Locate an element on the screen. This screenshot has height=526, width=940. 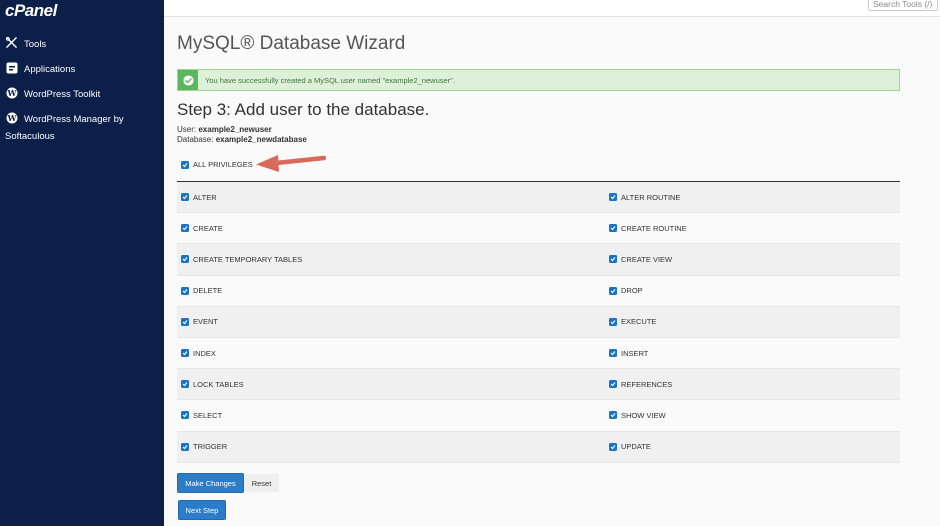
sidebar-item-label: Softaculous is located at coordinates (30, 136).